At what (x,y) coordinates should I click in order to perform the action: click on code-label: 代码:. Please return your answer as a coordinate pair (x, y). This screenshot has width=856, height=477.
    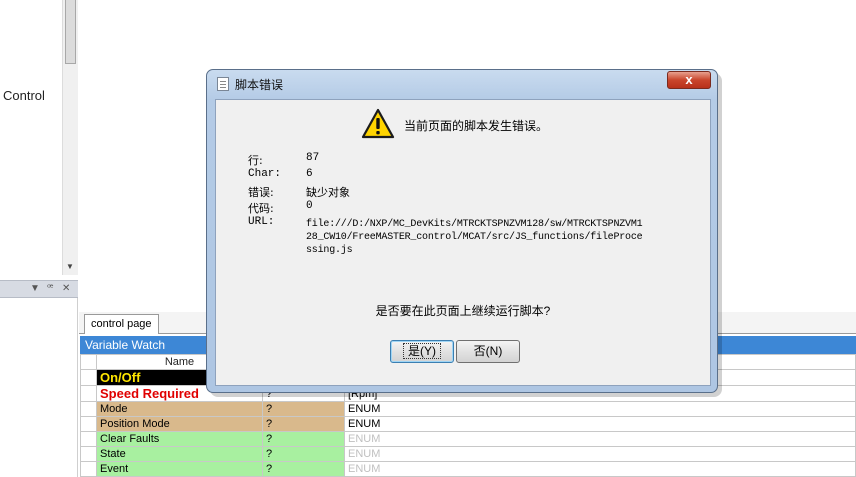
    Looking at the image, I should click on (261, 208).